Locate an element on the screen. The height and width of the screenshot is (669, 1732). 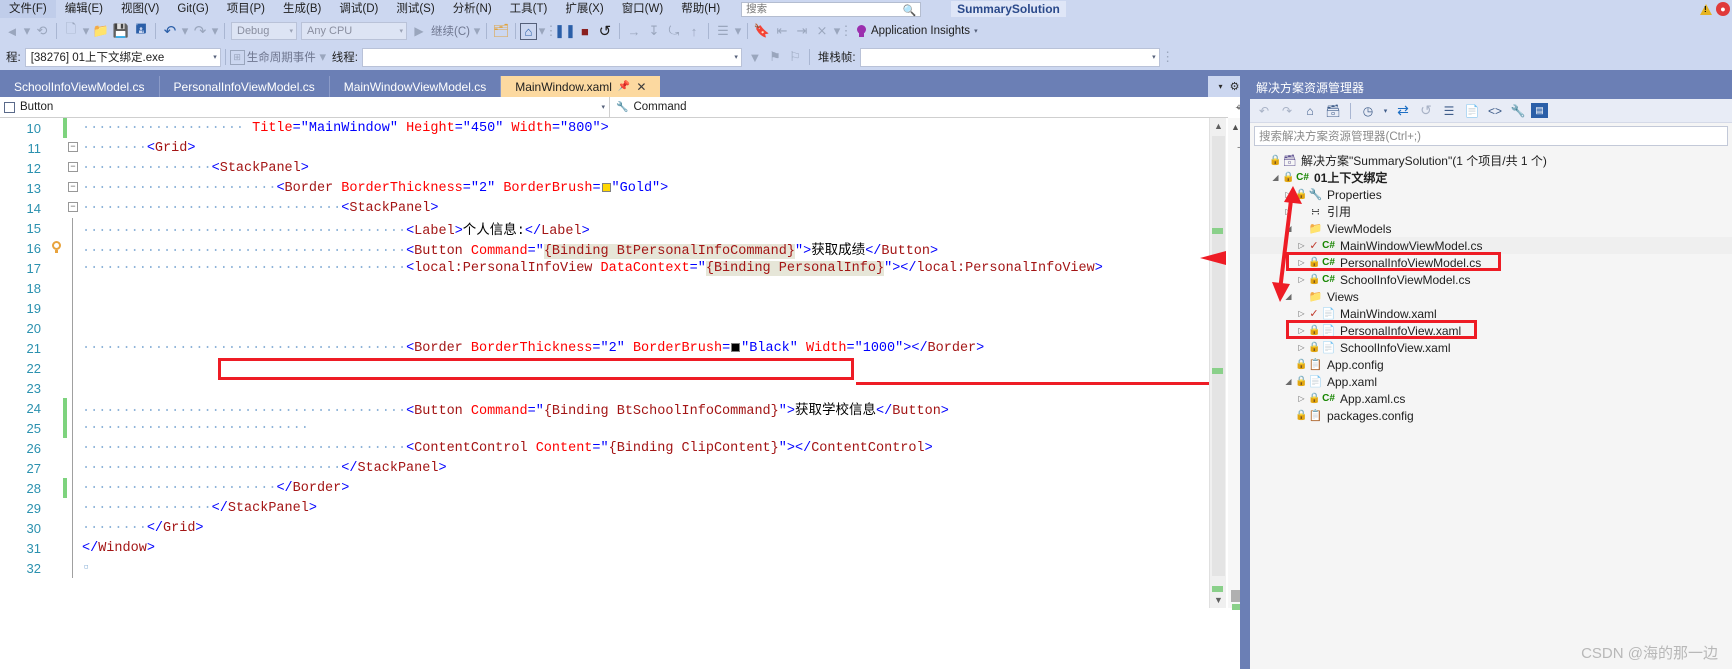
close-icon: ✕ is located at coordinates (641, 87).